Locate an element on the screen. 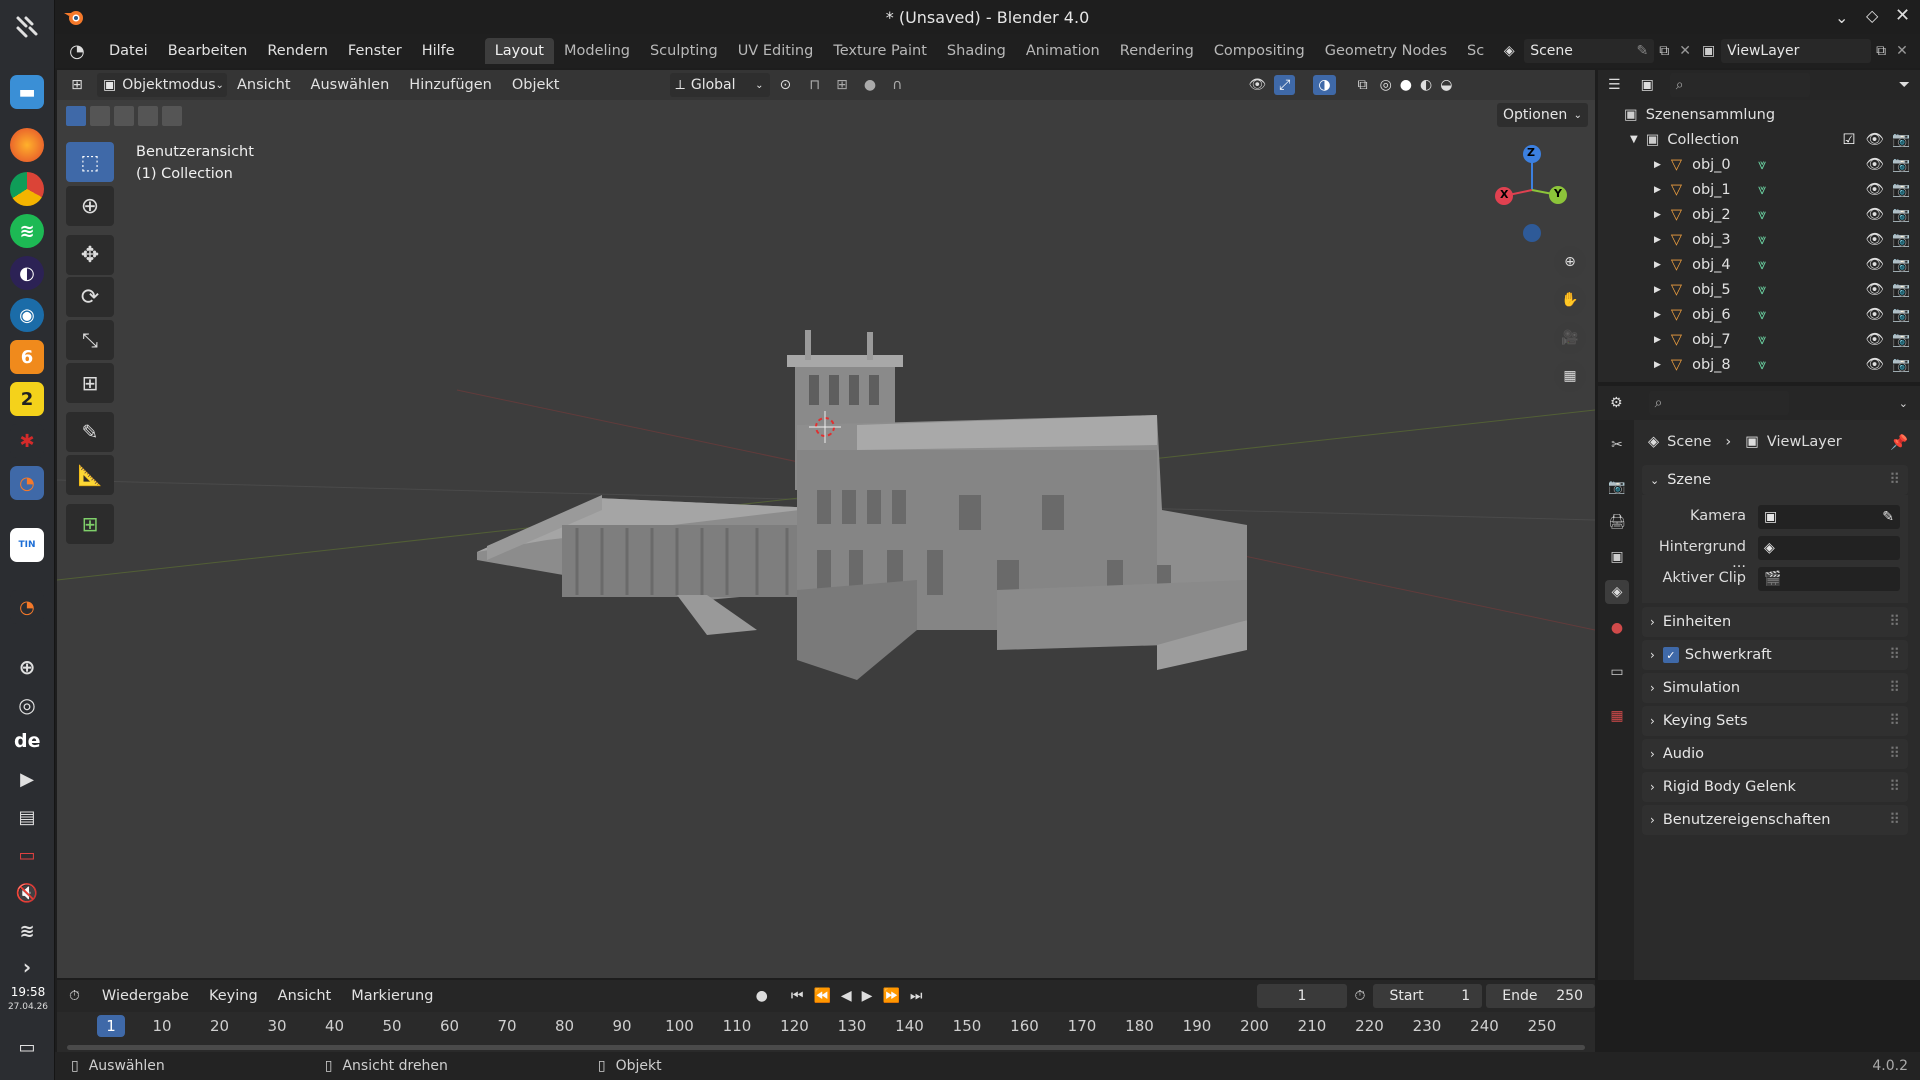 The image size is (1920, 1080). spotify-icon: ≋ is located at coordinates (27, 231).